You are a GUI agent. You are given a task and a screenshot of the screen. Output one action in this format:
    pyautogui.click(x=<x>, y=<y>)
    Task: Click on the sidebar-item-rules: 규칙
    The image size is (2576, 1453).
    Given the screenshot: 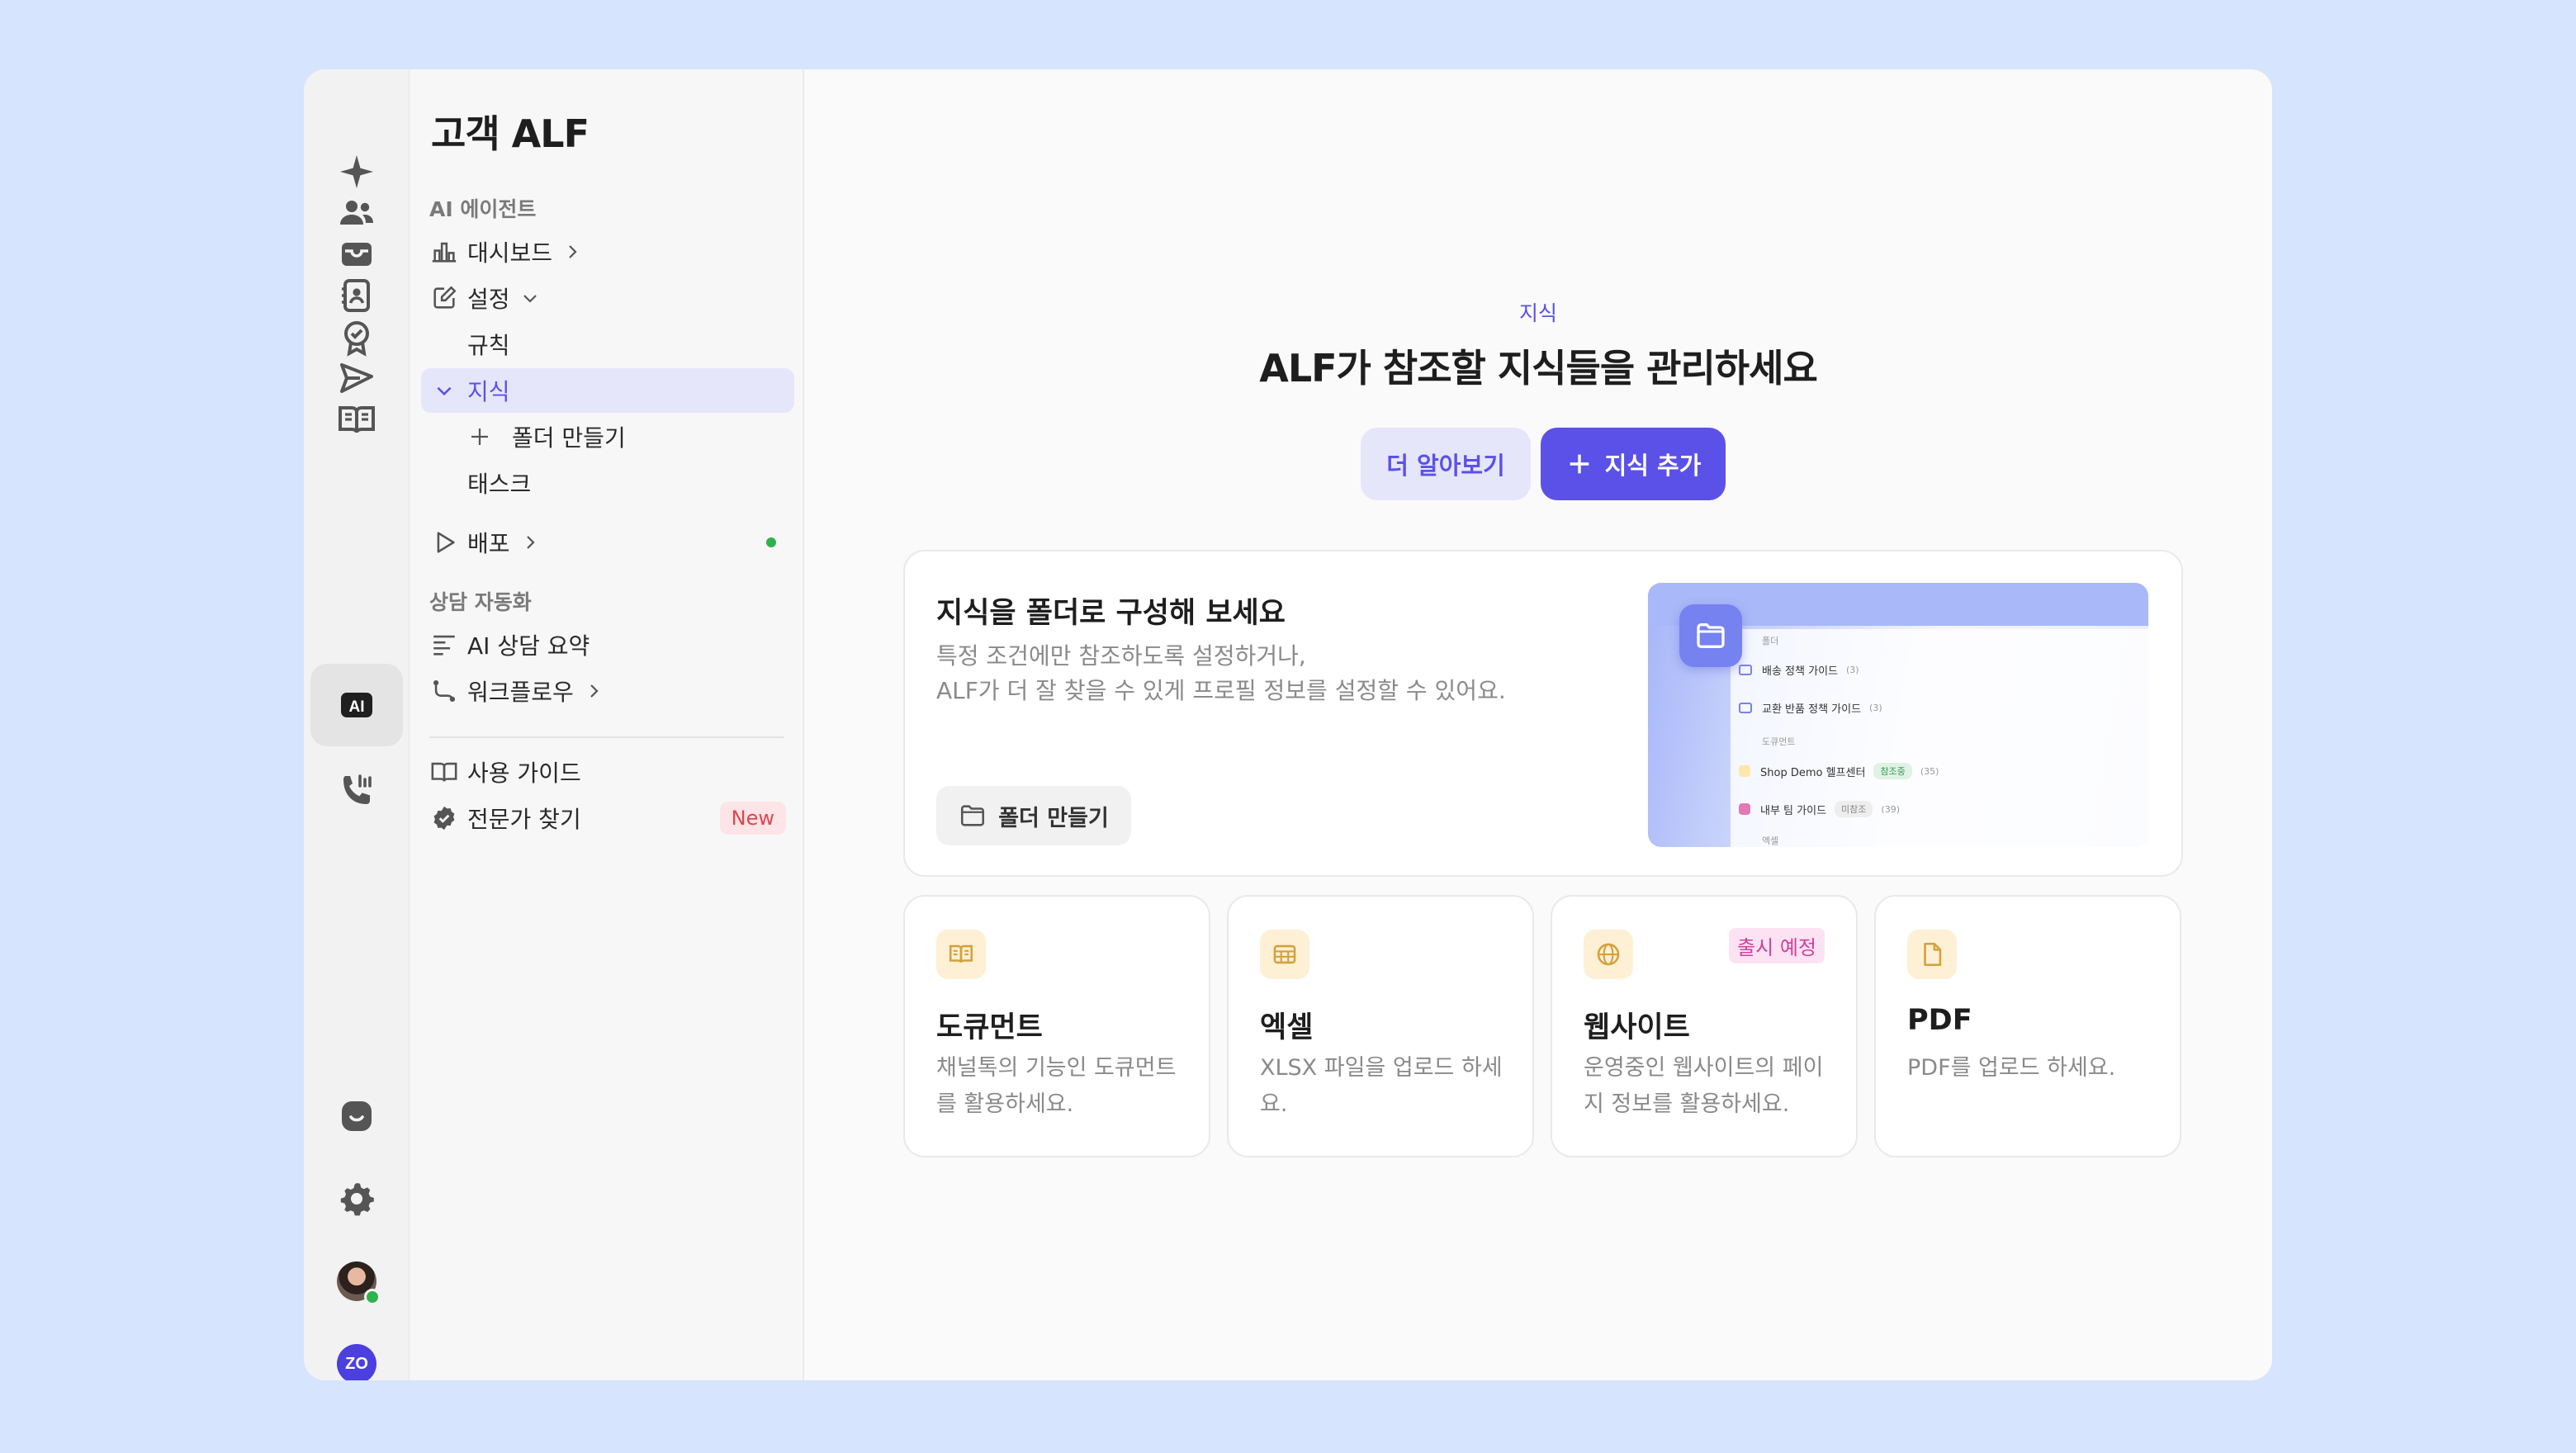 What is the action you would take?
    pyautogui.click(x=607, y=344)
    